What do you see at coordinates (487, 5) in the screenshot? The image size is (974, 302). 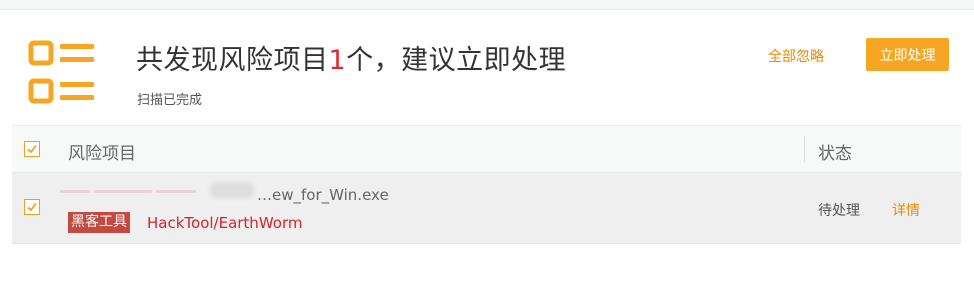 I see `top-strip` at bounding box center [487, 5].